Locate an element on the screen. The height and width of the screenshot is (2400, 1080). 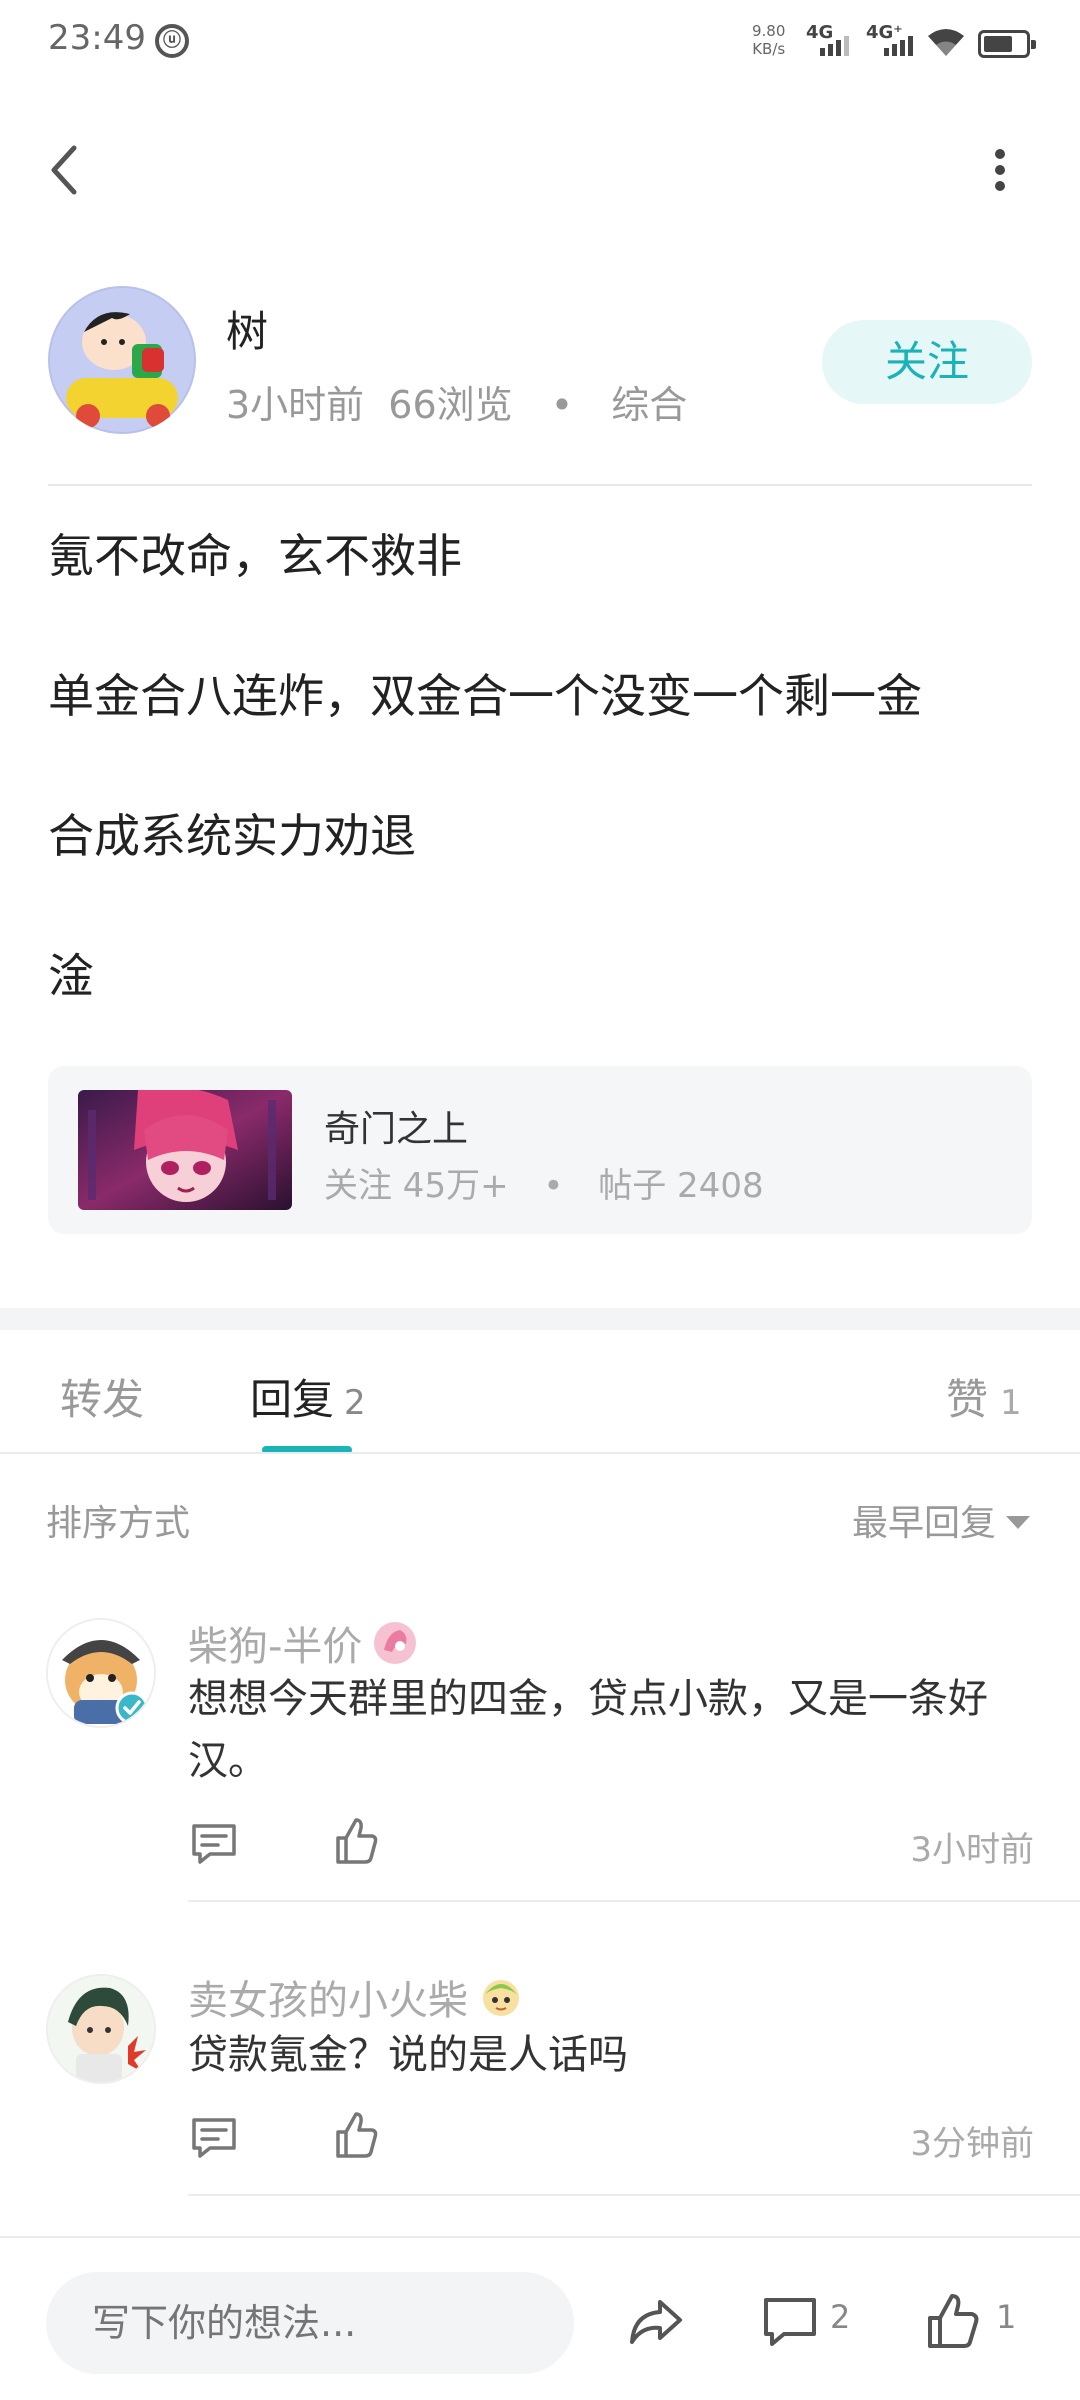
tab-forward-label: 转发 is located at coordinates (102, 1399).